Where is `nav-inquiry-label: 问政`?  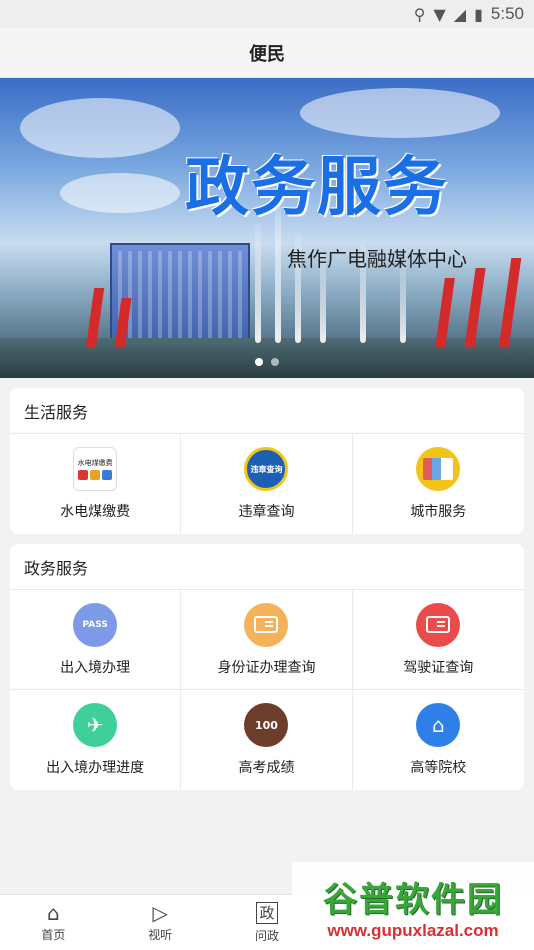
nav-inquiry-label: 问政 is located at coordinates (266, 935).